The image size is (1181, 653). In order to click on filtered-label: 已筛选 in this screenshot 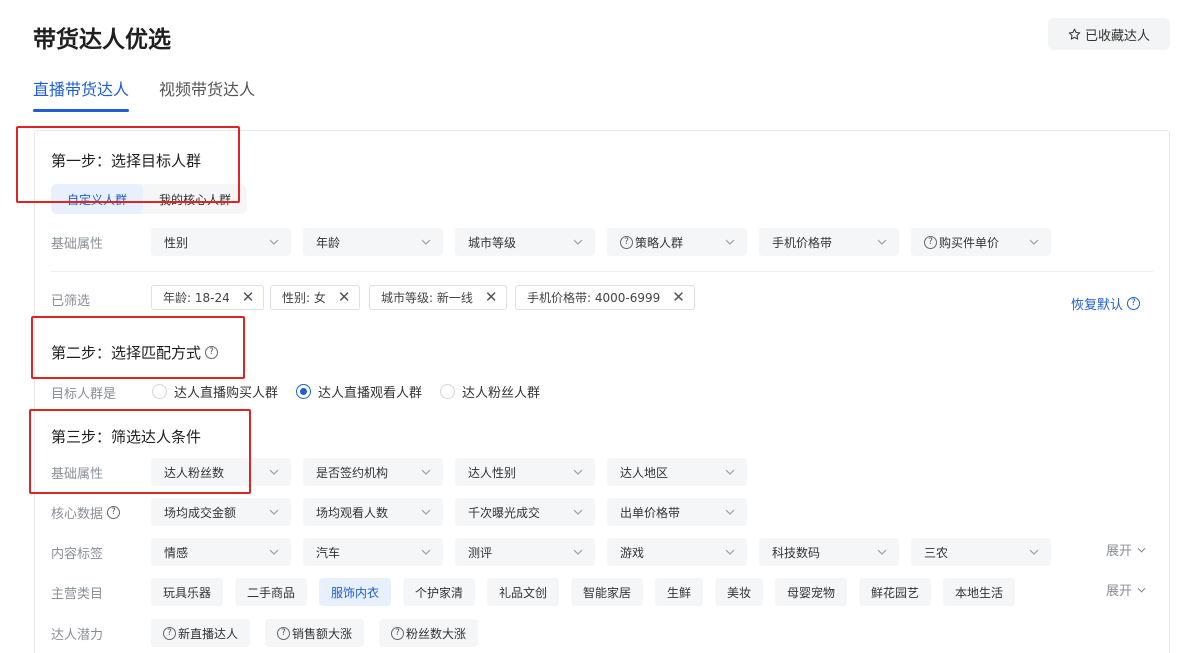, I will do `click(71, 301)`.